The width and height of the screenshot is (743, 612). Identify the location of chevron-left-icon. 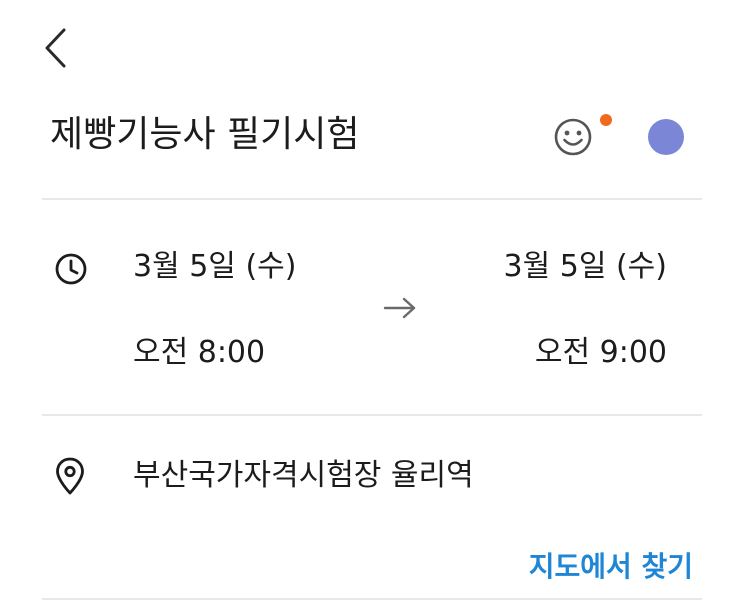
(55, 48).